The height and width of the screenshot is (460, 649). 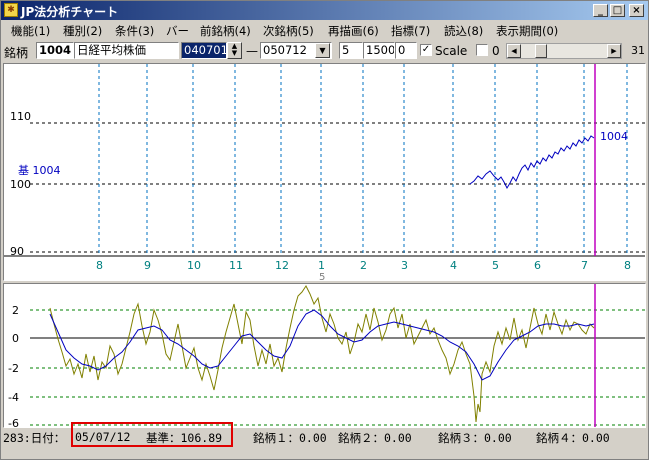 What do you see at coordinates (532, 162) in the screenshot?
I see `price-series-line` at bounding box center [532, 162].